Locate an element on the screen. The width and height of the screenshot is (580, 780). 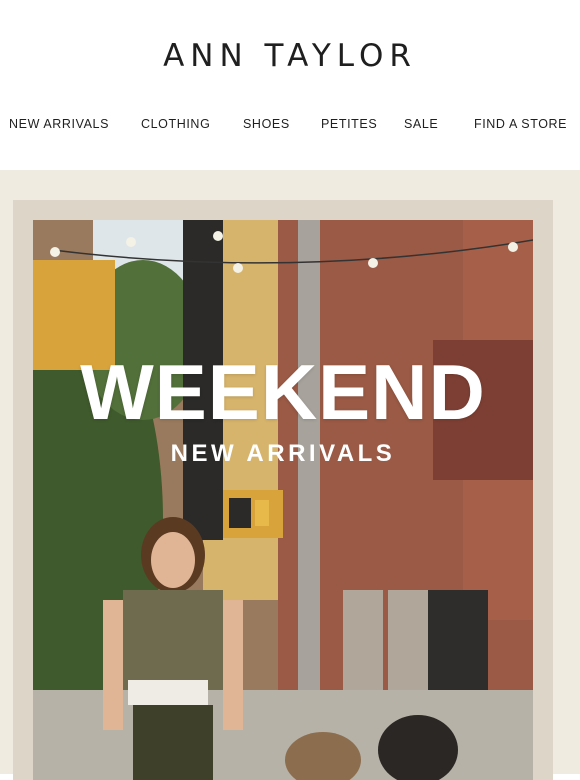
nav-item-sale: SALE is located at coordinates (421, 124).